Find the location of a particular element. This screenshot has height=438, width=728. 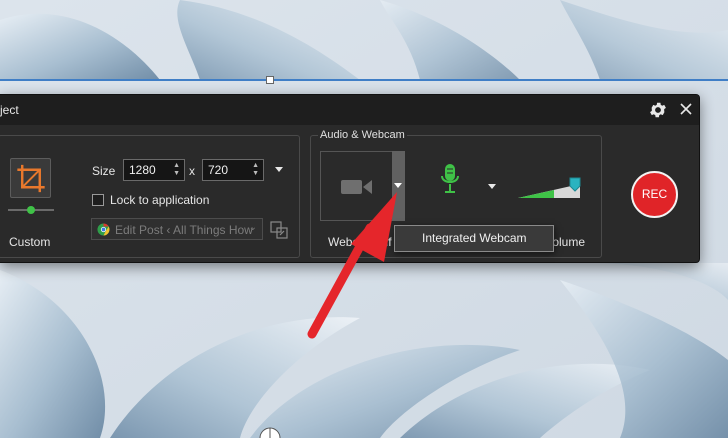

close-icon is located at coordinates (686, 109).